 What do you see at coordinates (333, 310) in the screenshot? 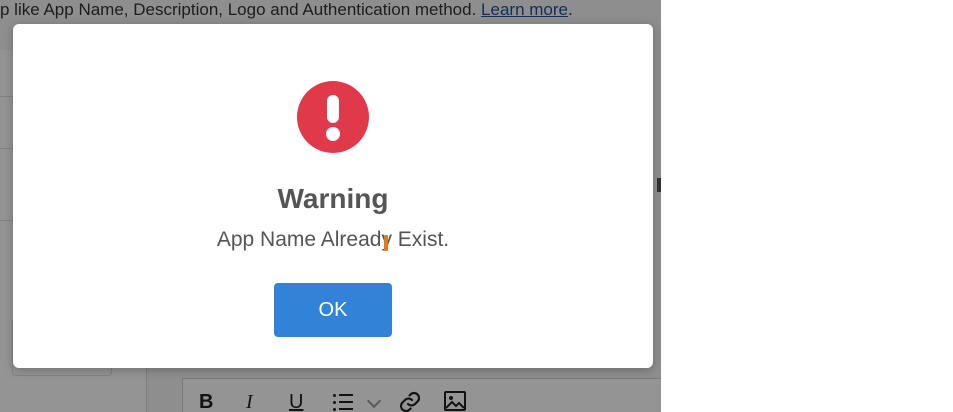
I see `ok-button: OK` at bounding box center [333, 310].